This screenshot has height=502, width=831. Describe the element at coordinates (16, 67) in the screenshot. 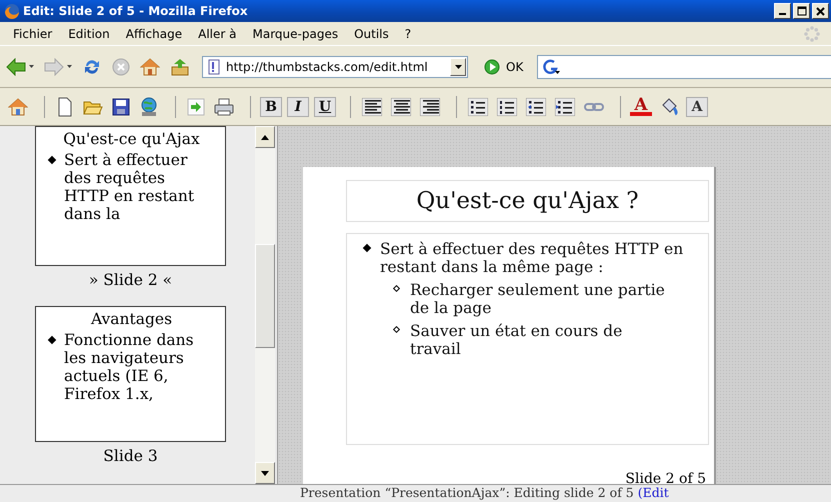

I see `back-arrow-icon` at that location.